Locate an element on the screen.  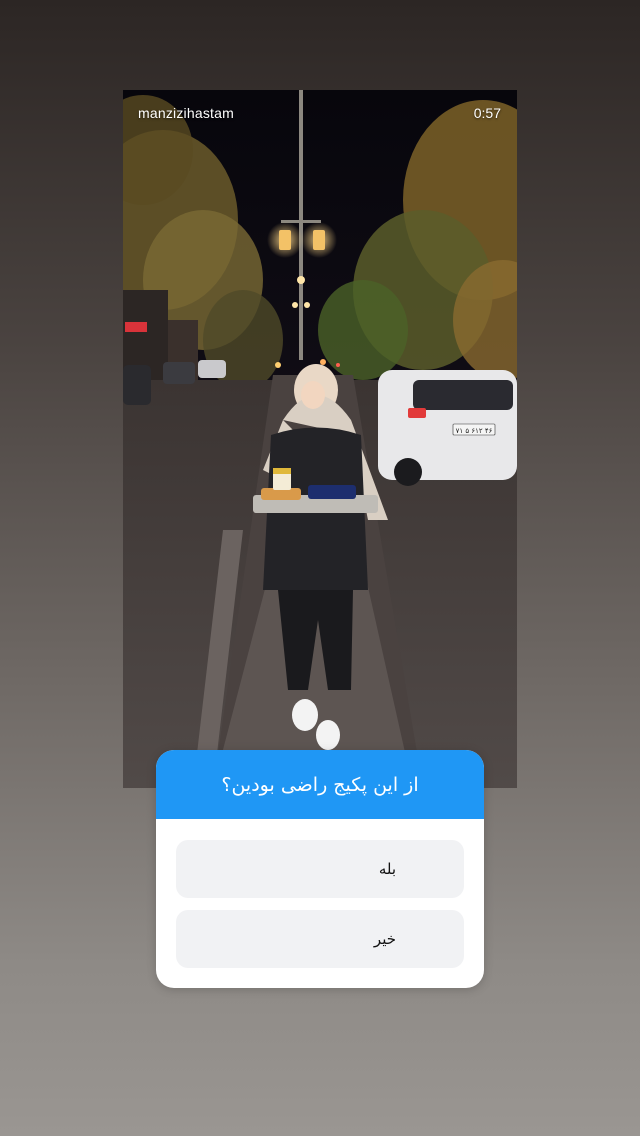
poll-question: از این پکیج راضی بودین؟ is located at coordinates (320, 784).